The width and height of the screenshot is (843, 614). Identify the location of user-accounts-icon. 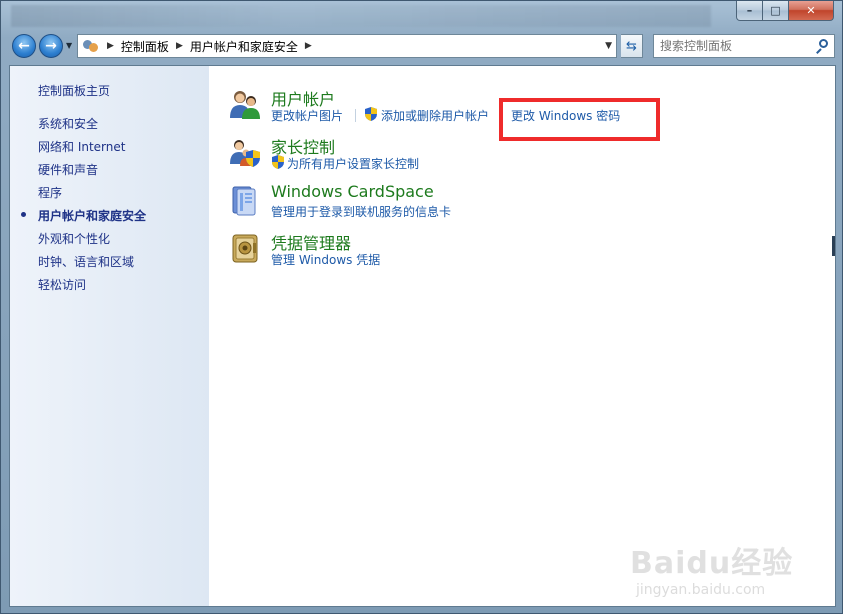
(245, 104).